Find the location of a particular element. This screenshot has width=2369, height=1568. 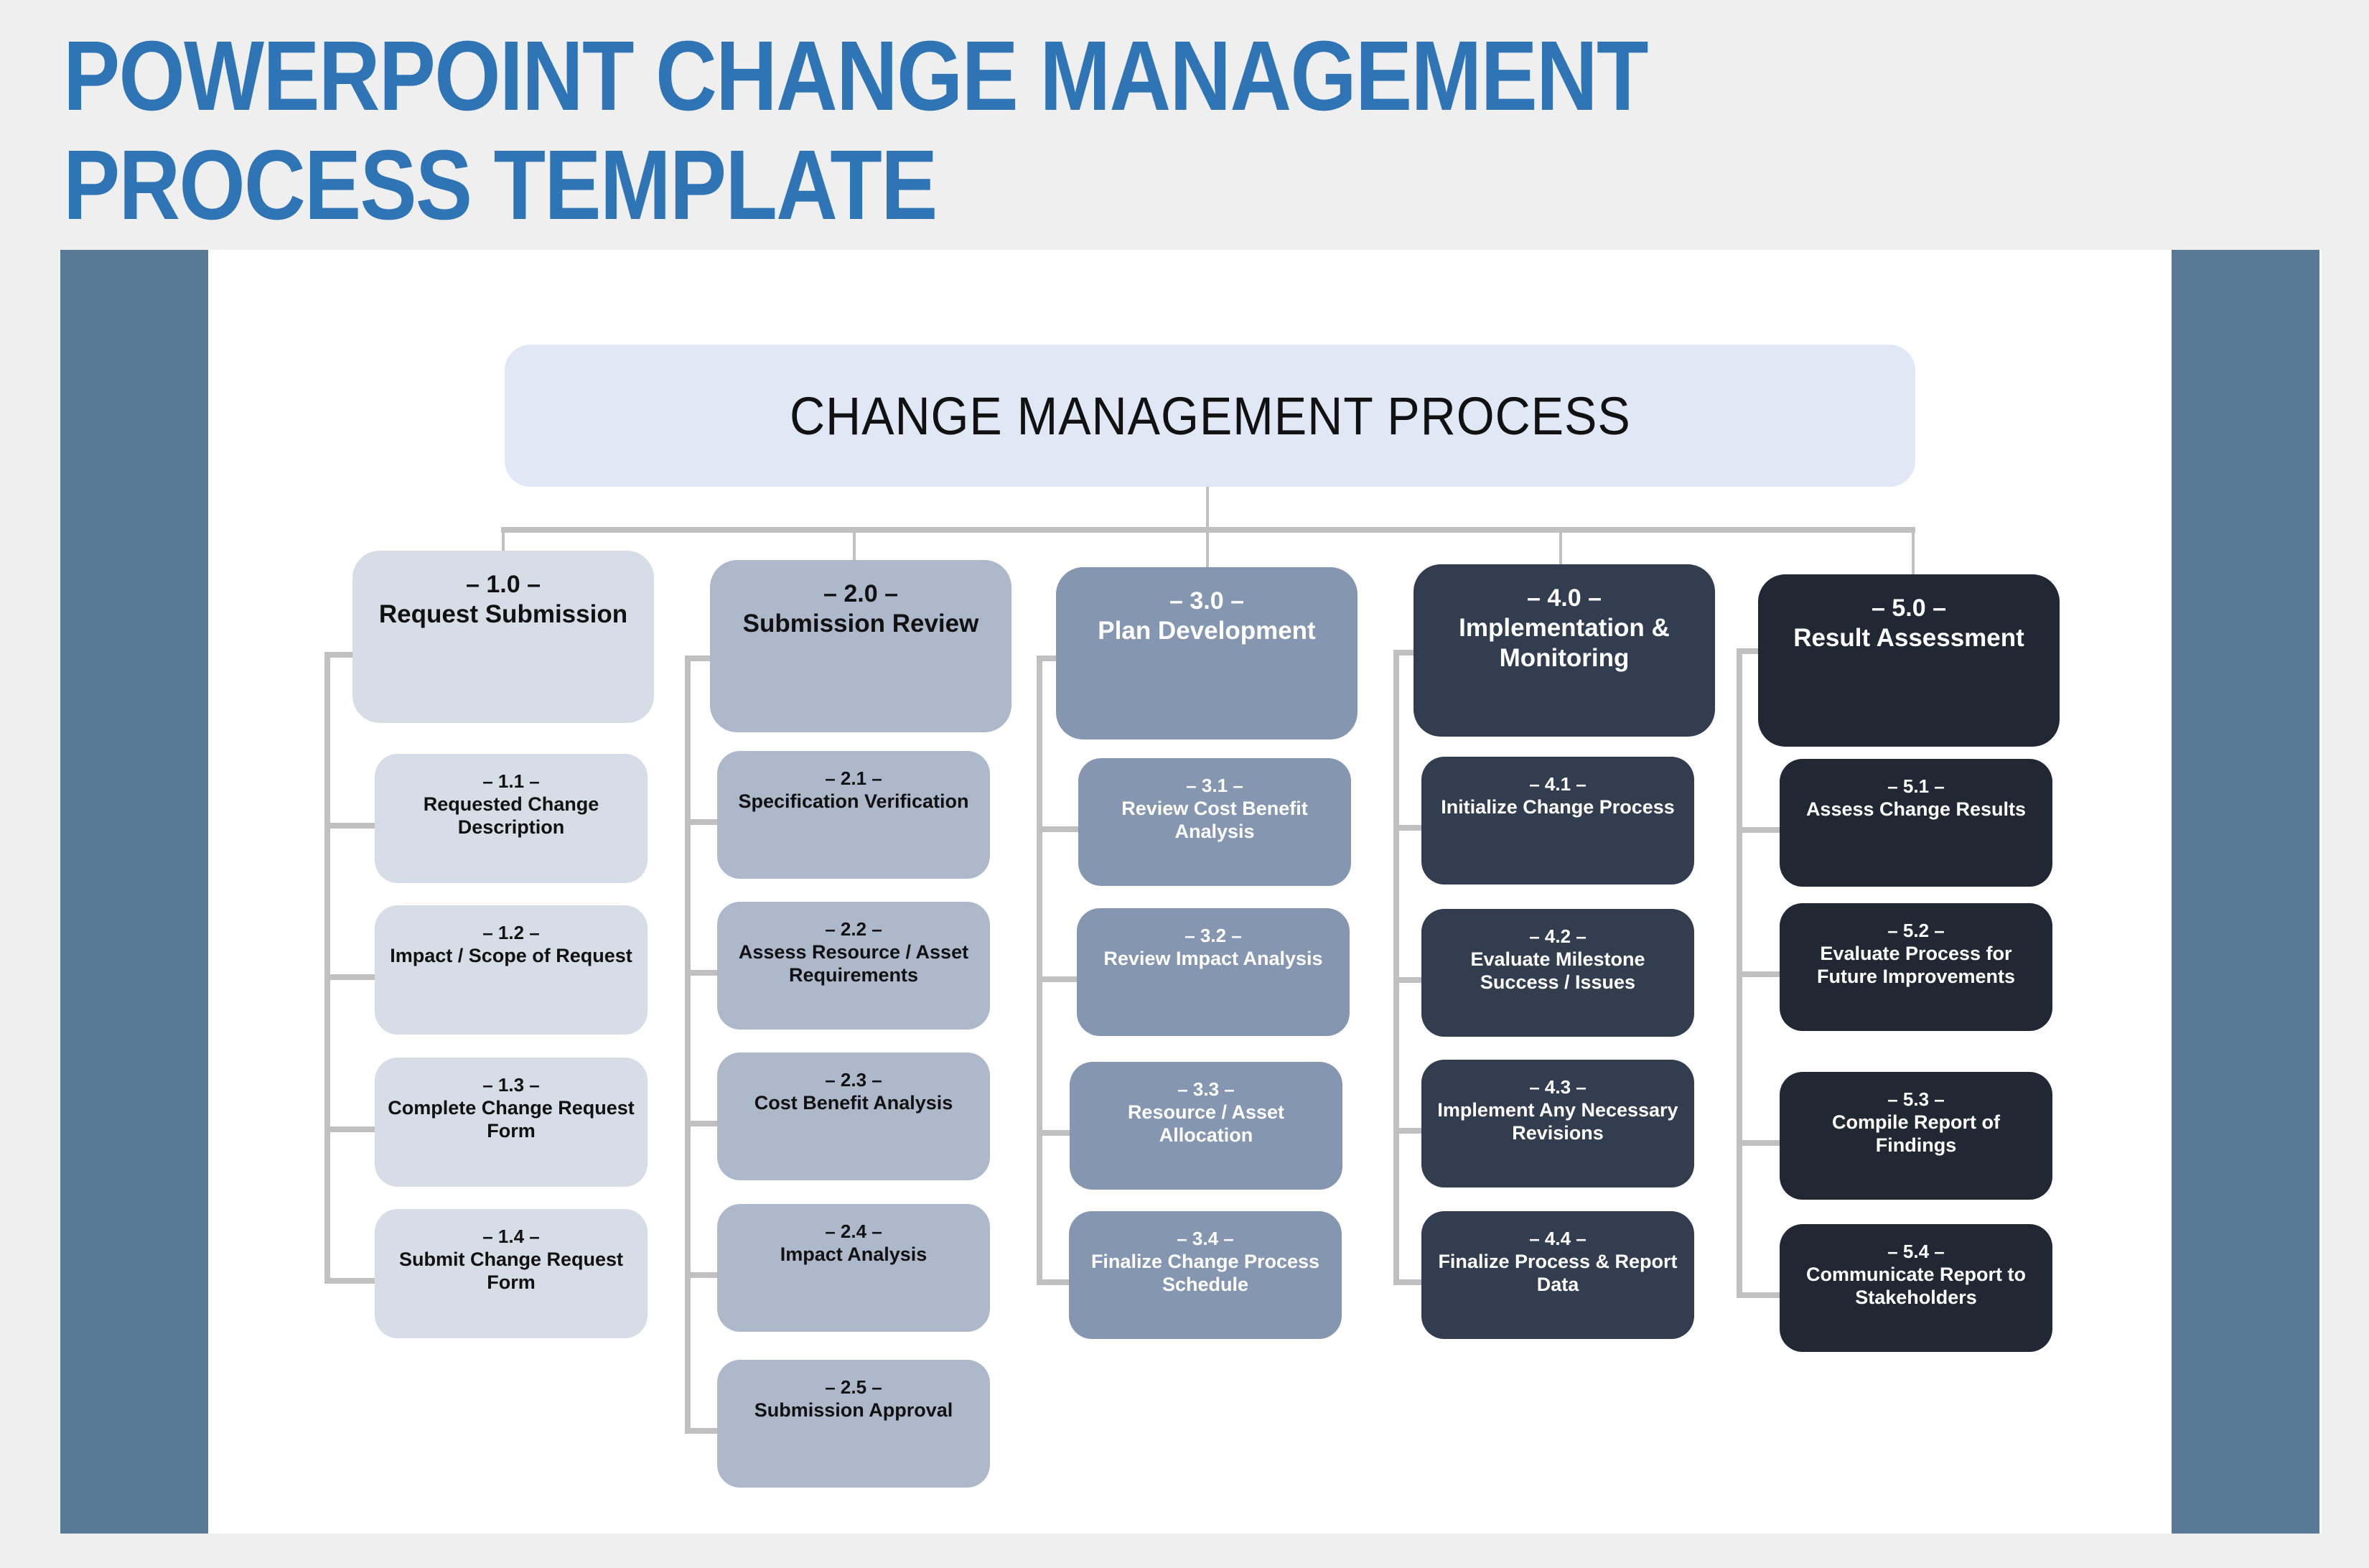

step-number: – 4.3 – is located at coordinates (1558, 1087).